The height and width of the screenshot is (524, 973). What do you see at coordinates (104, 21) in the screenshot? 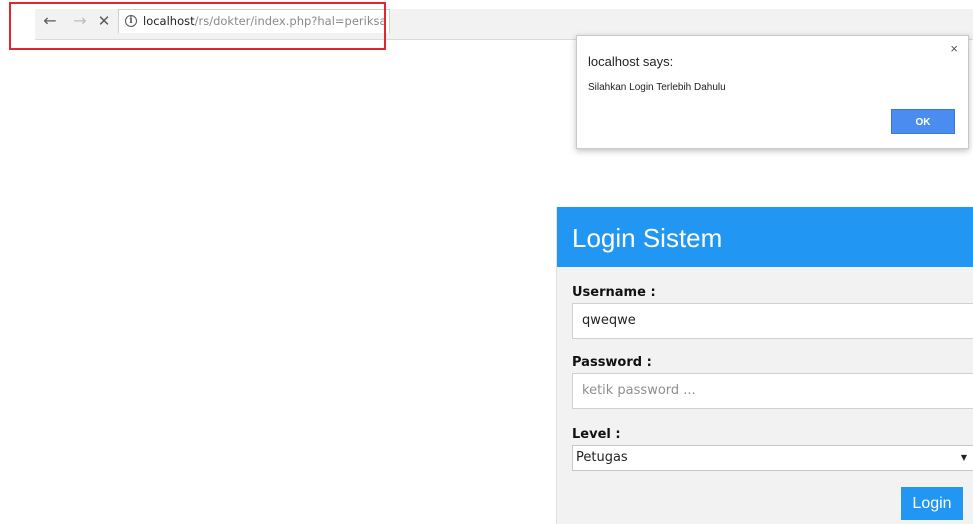
I see `close-icon: ✕` at bounding box center [104, 21].